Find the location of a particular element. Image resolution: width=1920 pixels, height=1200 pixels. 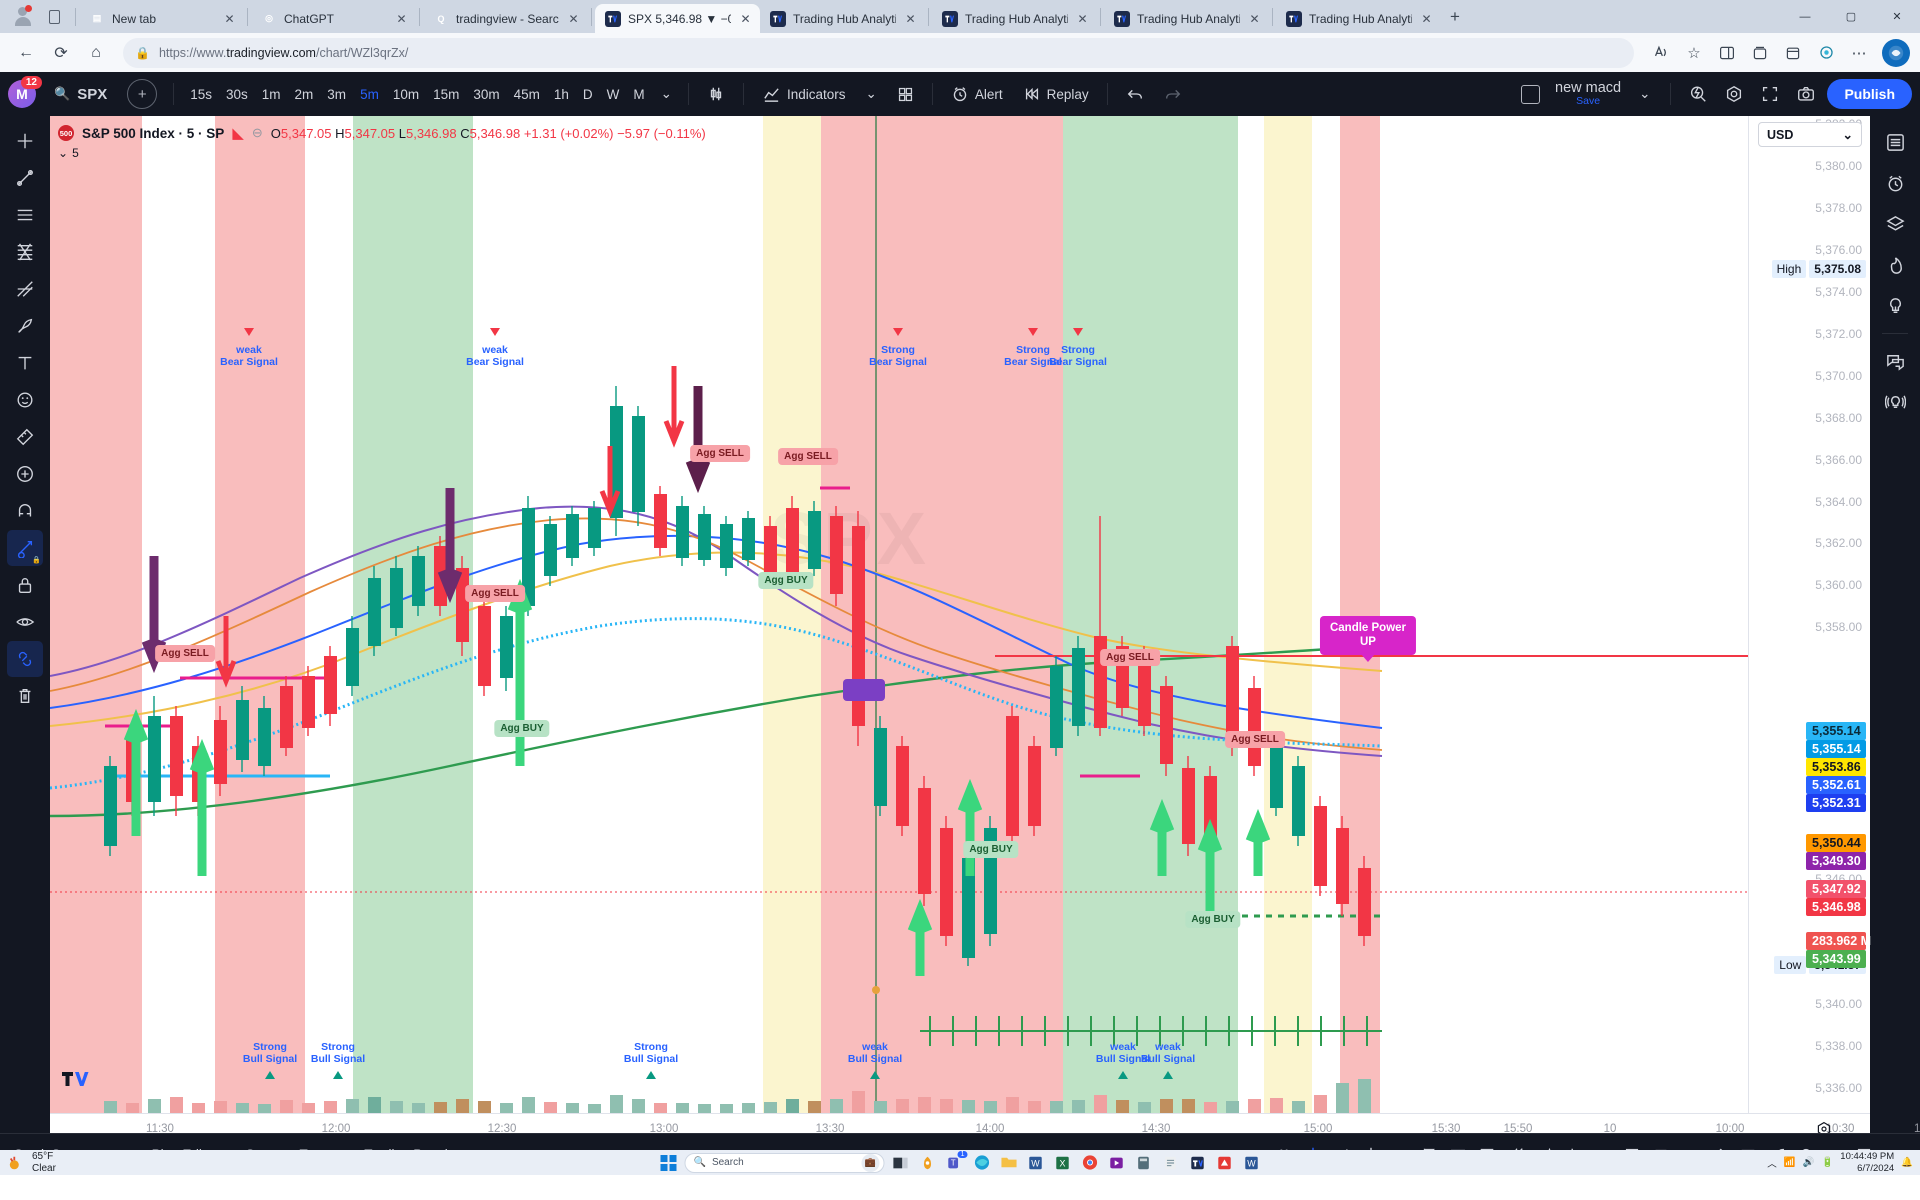

timeframe-3m: 3m is located at coordinates (336, 94).